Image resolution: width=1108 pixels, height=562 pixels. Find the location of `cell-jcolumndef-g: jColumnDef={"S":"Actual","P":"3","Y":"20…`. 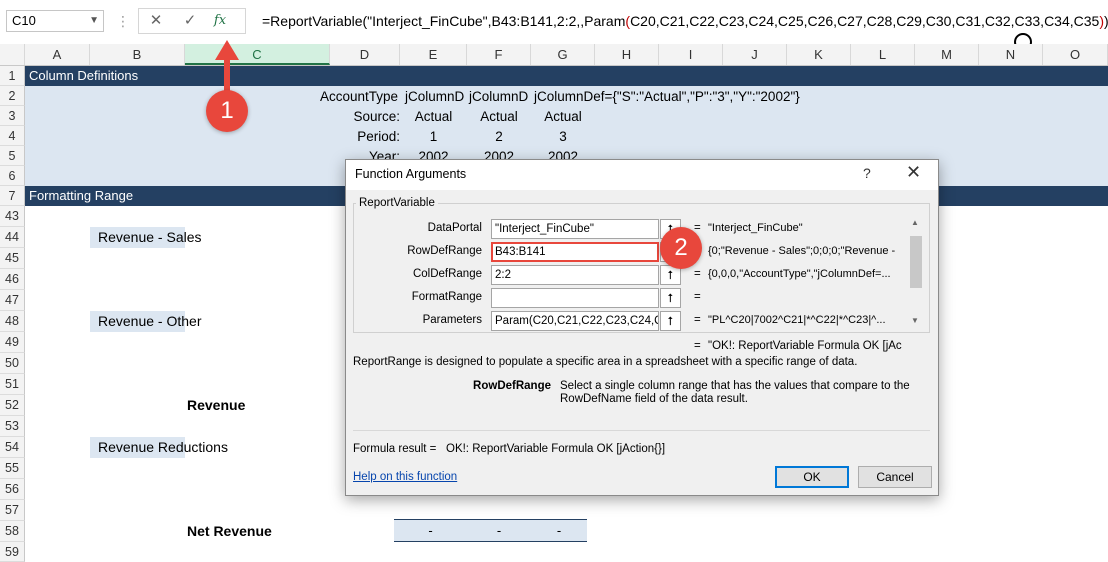

cell-jcolumndef-g: jColumnDef={"S":"Actual","P":"3","Y":"20… is located at coordinates (667, 96).